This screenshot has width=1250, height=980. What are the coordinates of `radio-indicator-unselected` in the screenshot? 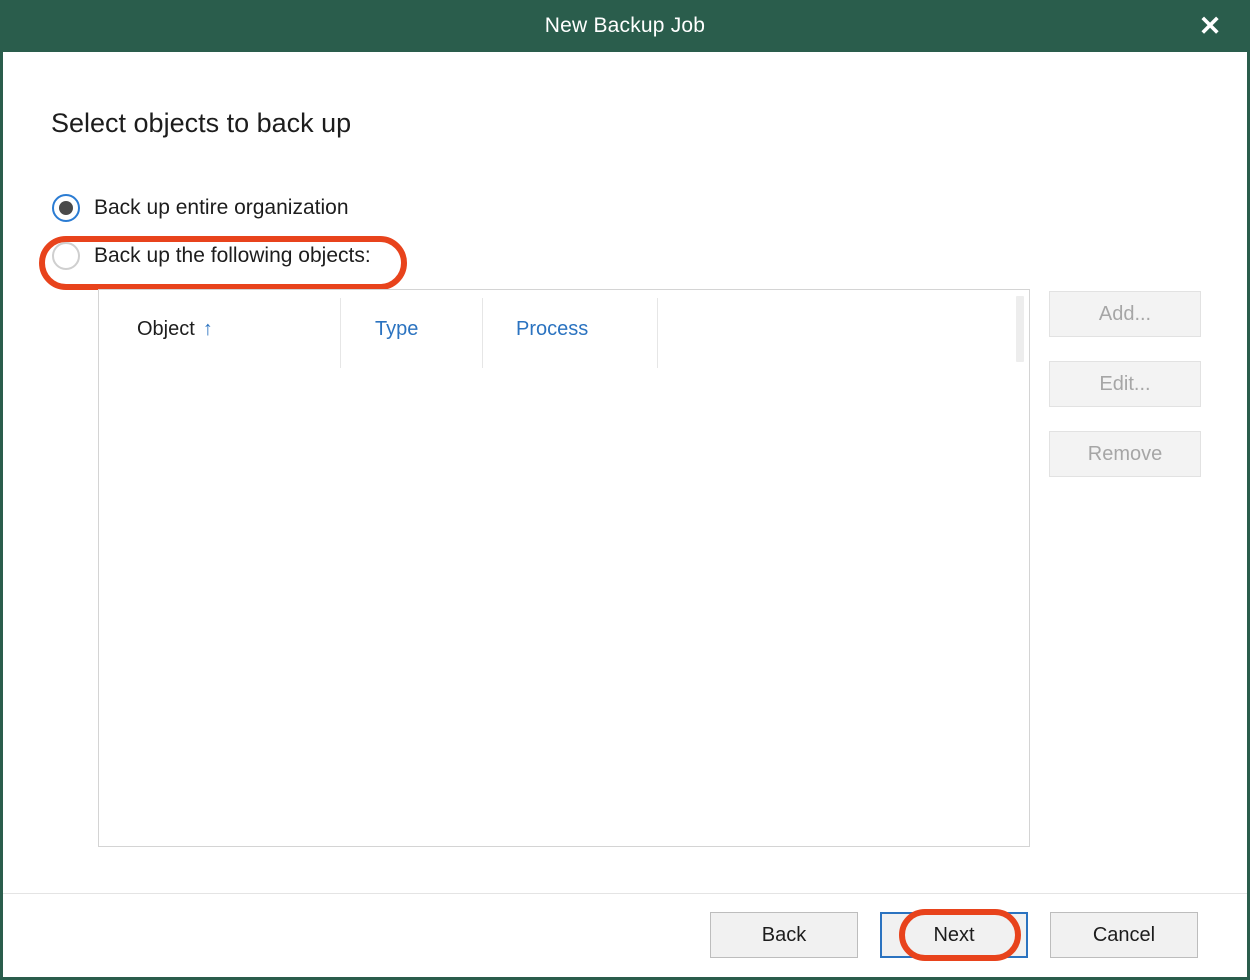 It's located at (66, 256).